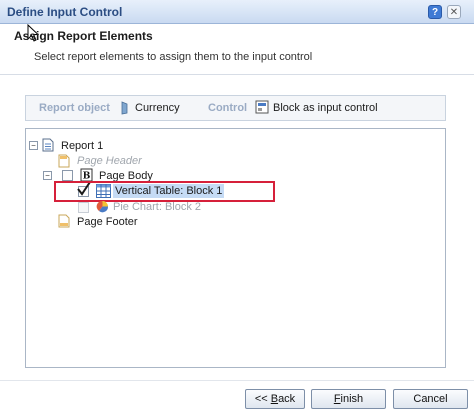 The height and width of the screenshot is (415, 474). Describe the element at coordinates (262, 399) in the screenshot. I see `back-prefix: <<` at that location.